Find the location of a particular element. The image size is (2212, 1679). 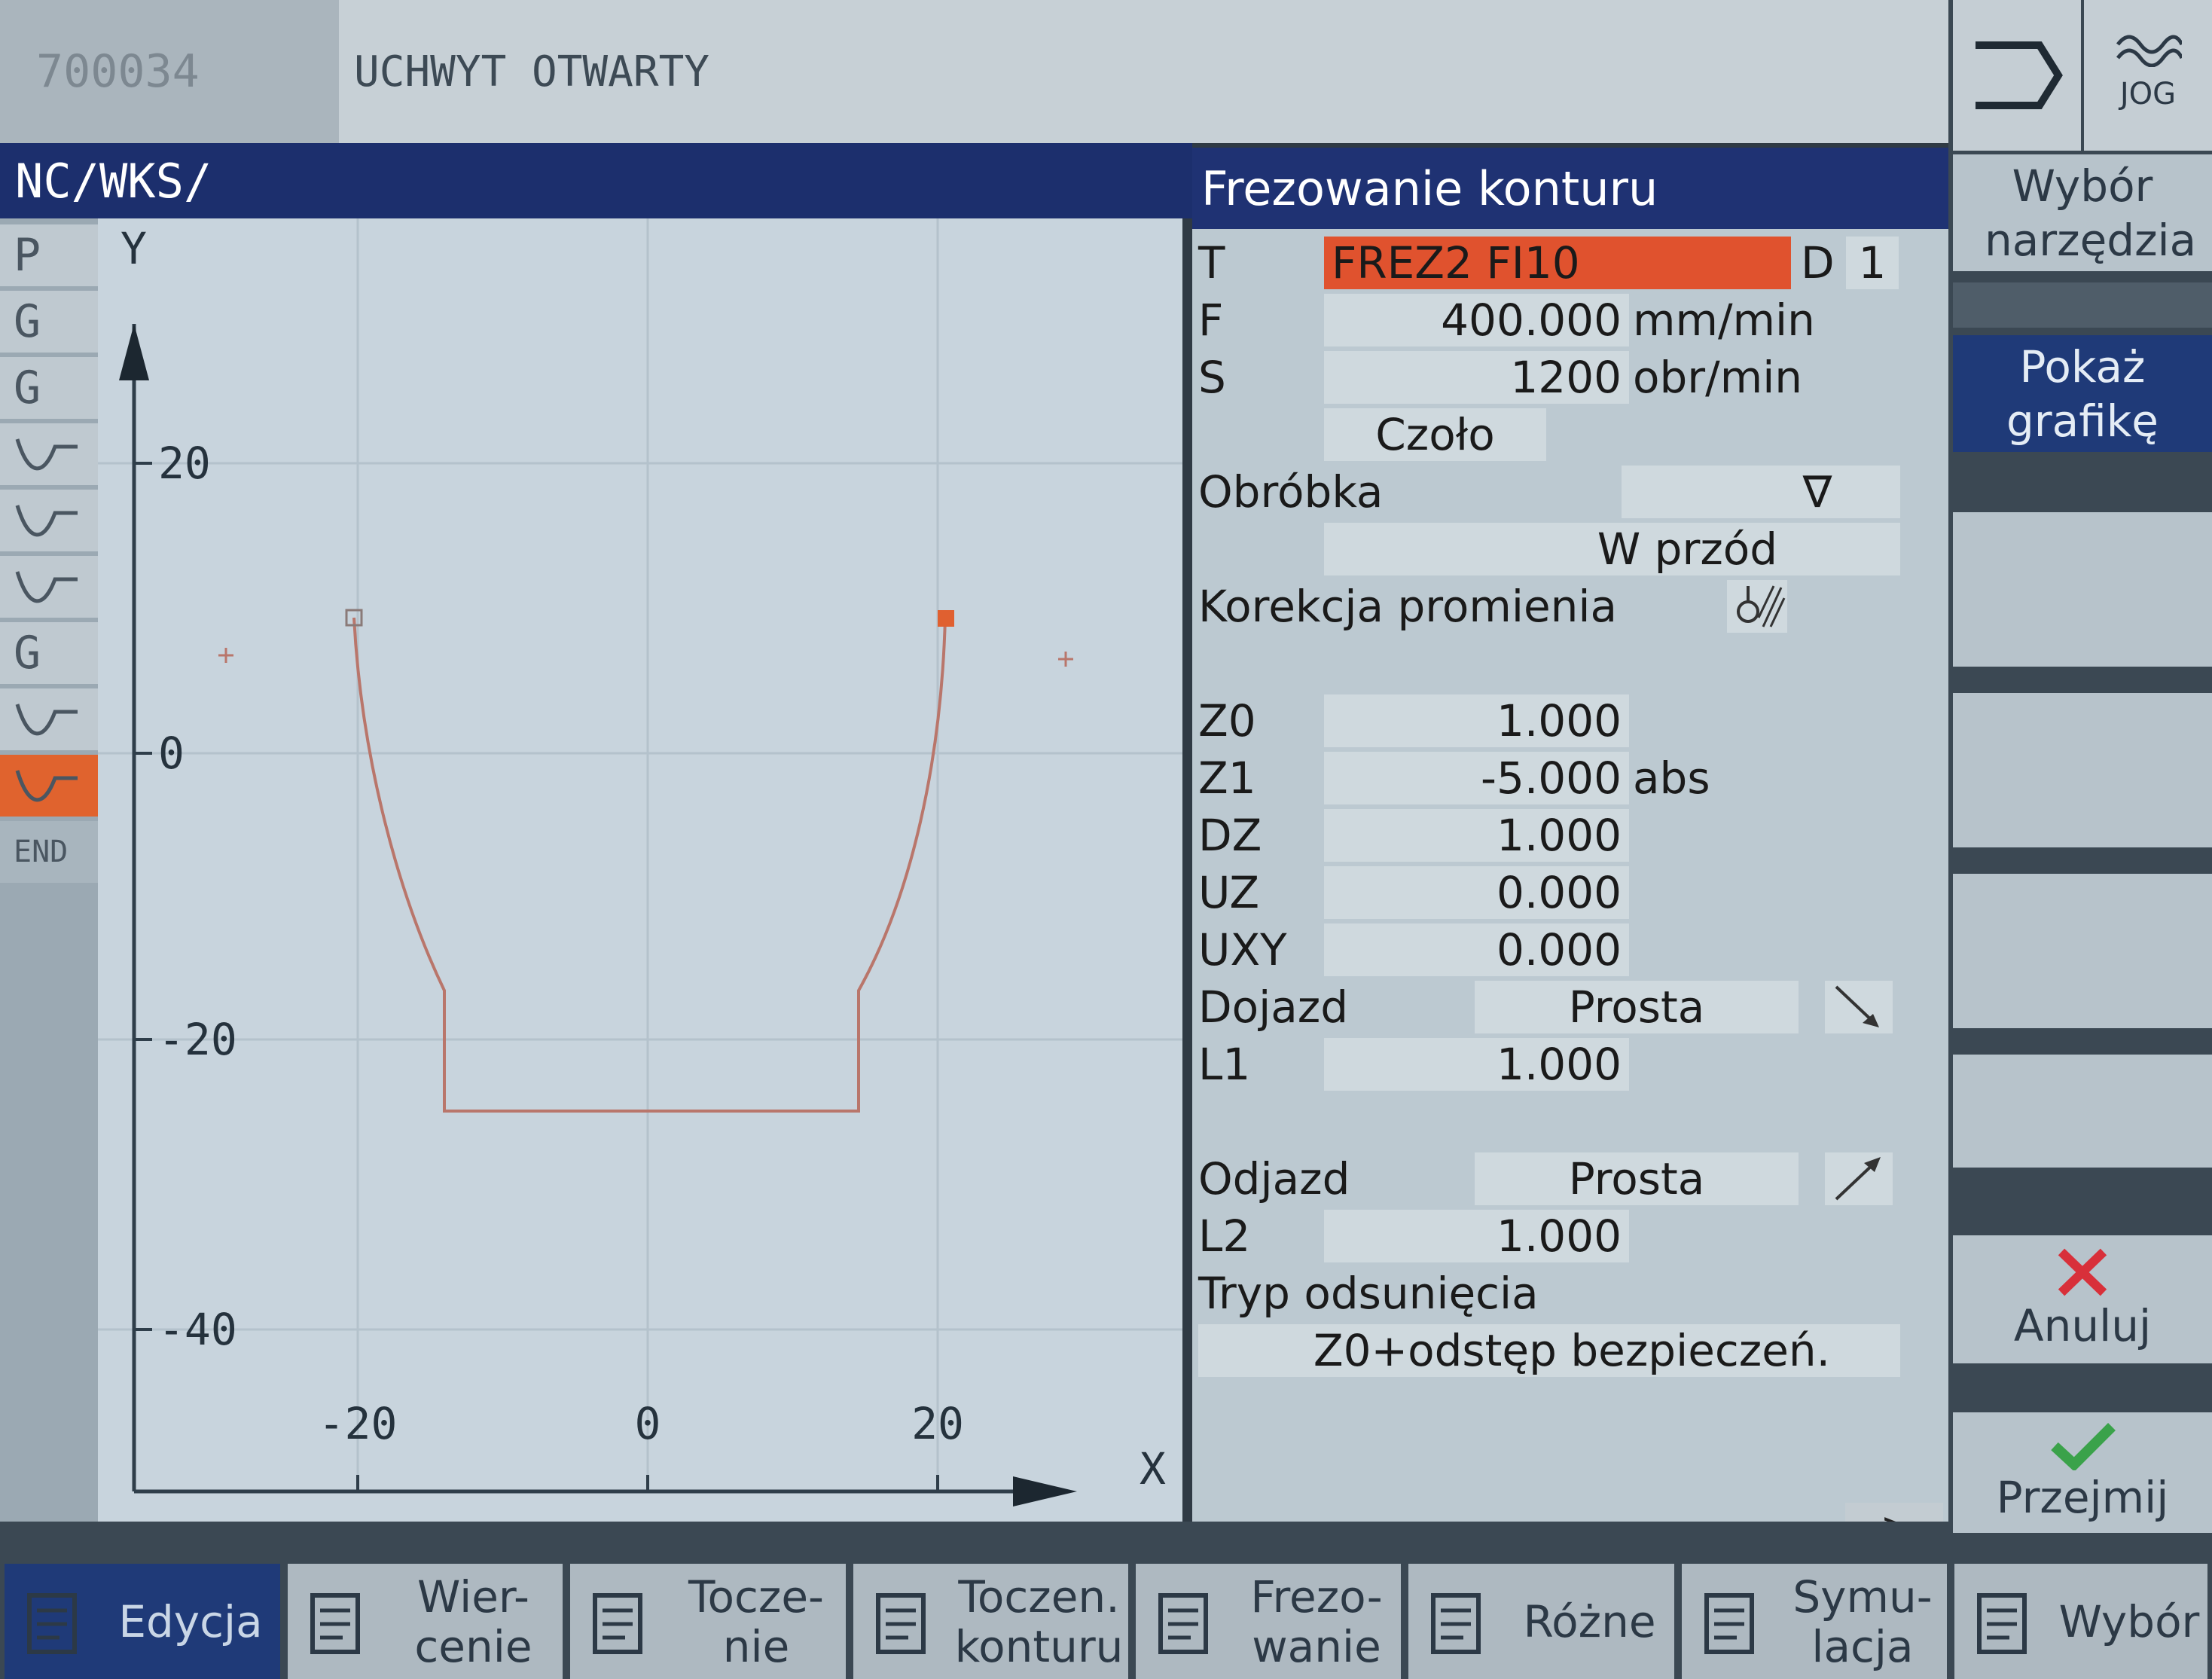

l1-label: L1 is located at coordinates (1224, 1064).